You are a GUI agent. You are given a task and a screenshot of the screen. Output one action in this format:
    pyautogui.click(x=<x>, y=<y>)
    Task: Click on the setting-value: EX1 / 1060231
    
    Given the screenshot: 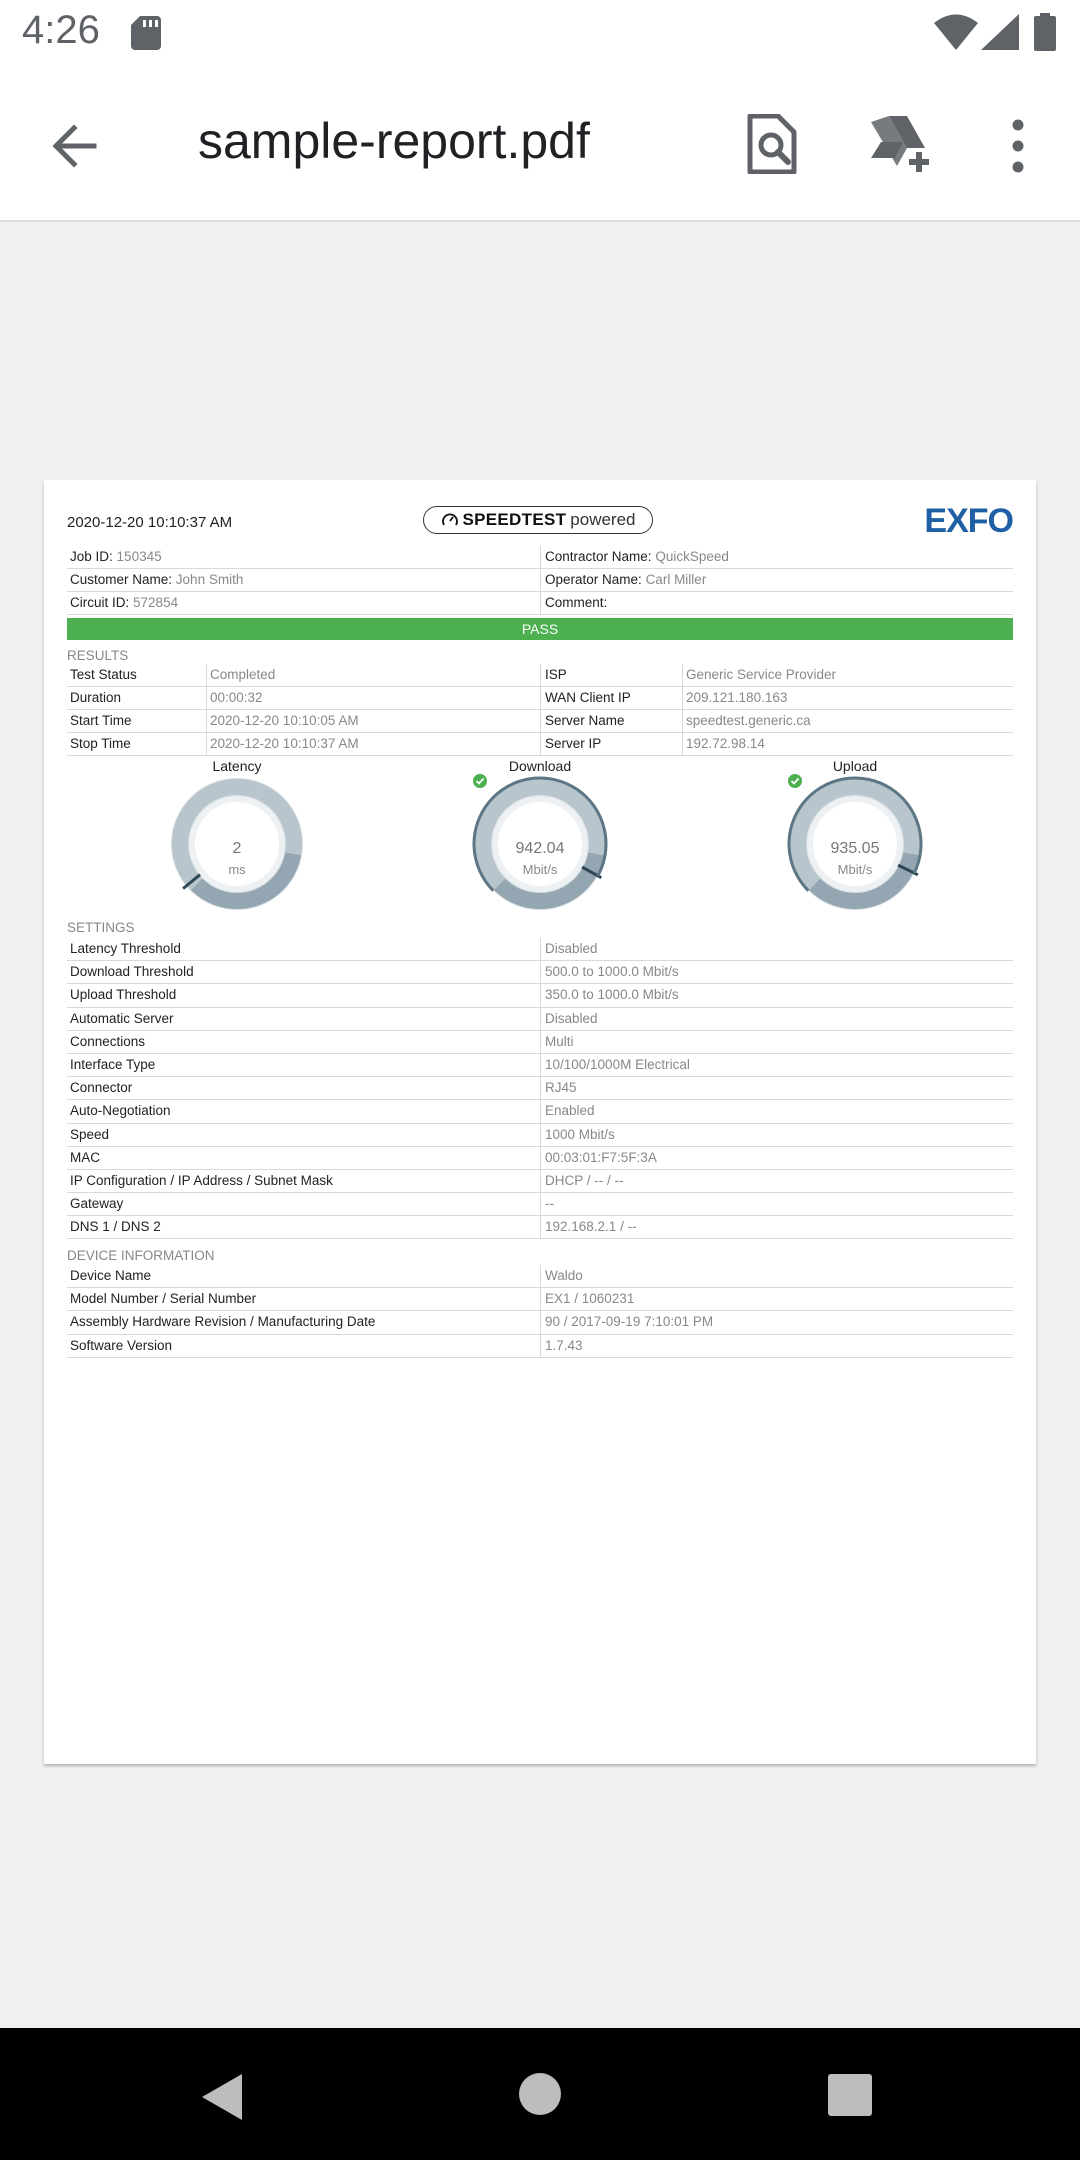 What is the action you would take?
    pyautogui.click(x=776, y=1300)
    